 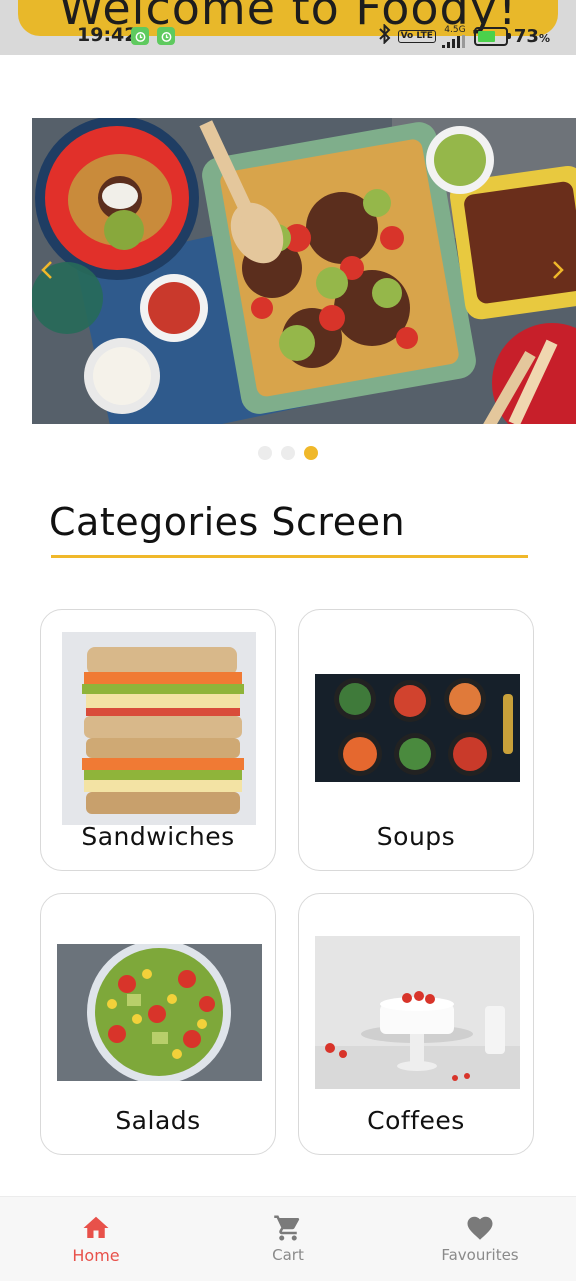 What do you see at coordinates (416, 36) in the screenshot?
I see `volte-badge: Vo LTE` at bounding box center [416, 36].